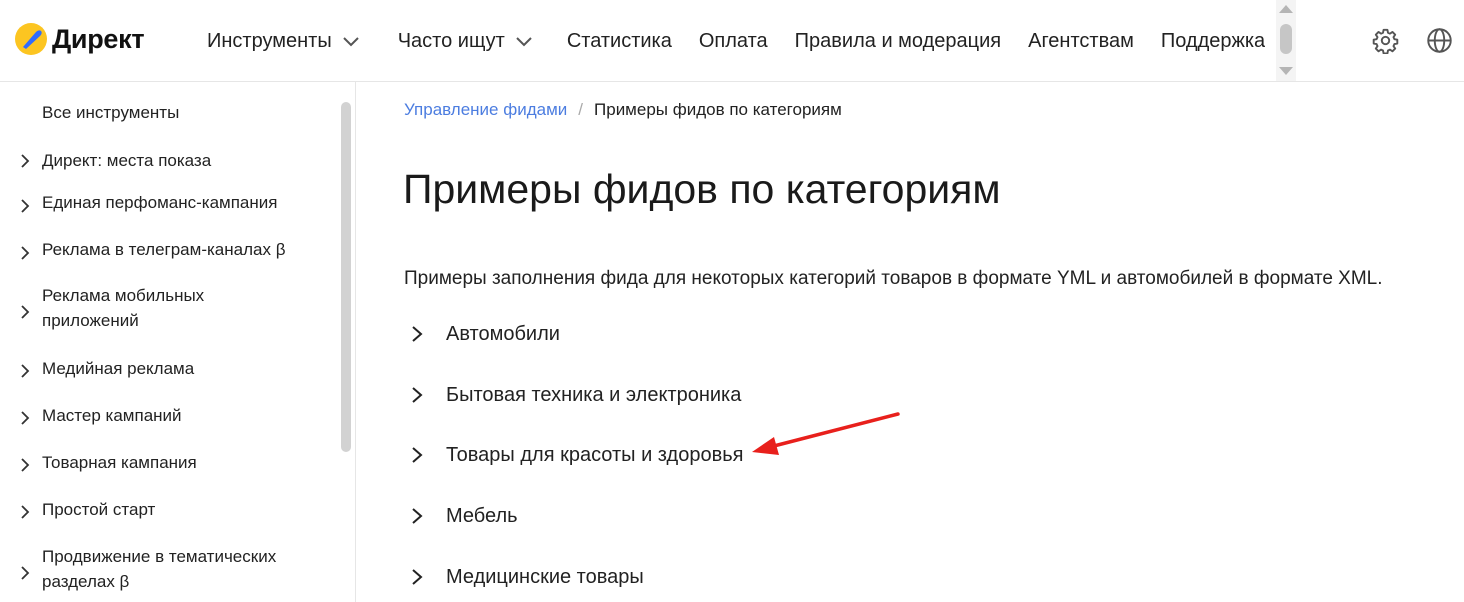  What do you see at coordinates (754, 334) in the screenshot?
I see `category-cars: Автомобили` at bounding box center [754, 334].